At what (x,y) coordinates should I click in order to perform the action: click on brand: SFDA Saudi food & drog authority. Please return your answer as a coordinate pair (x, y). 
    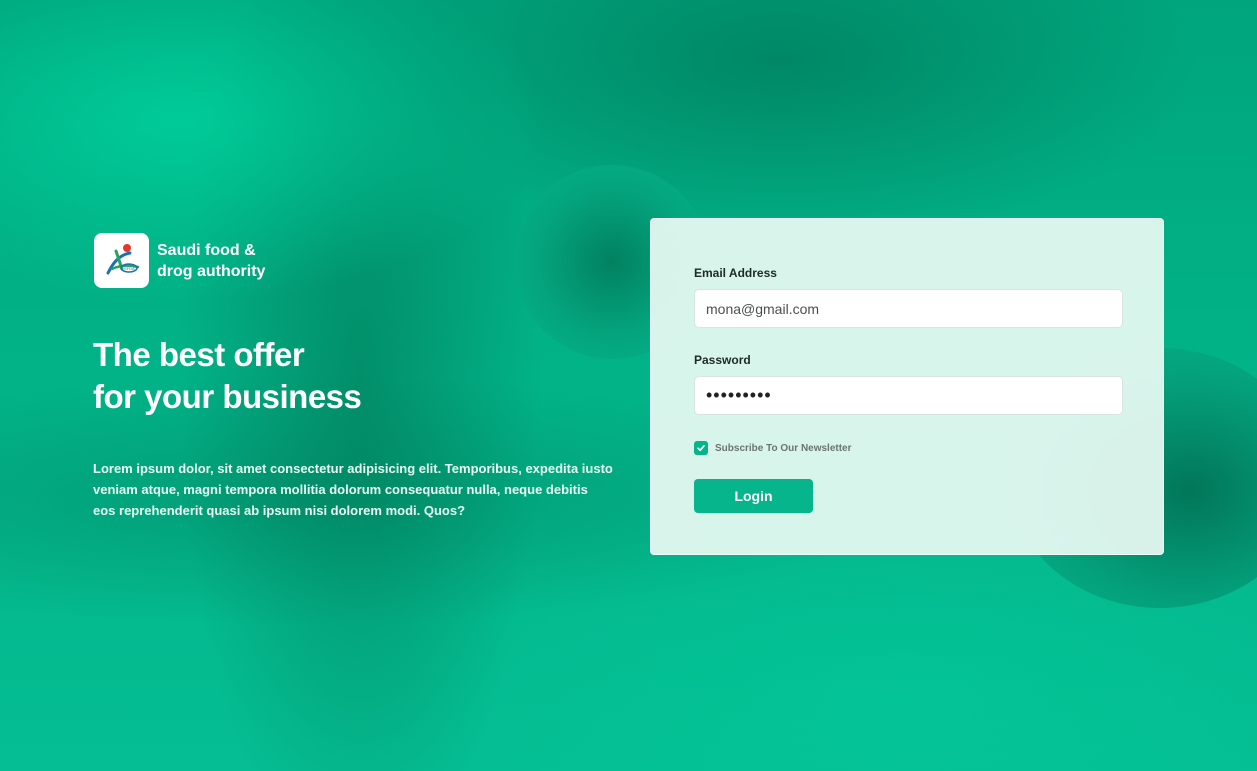
    Looking at the image, I should click on (190, 260).